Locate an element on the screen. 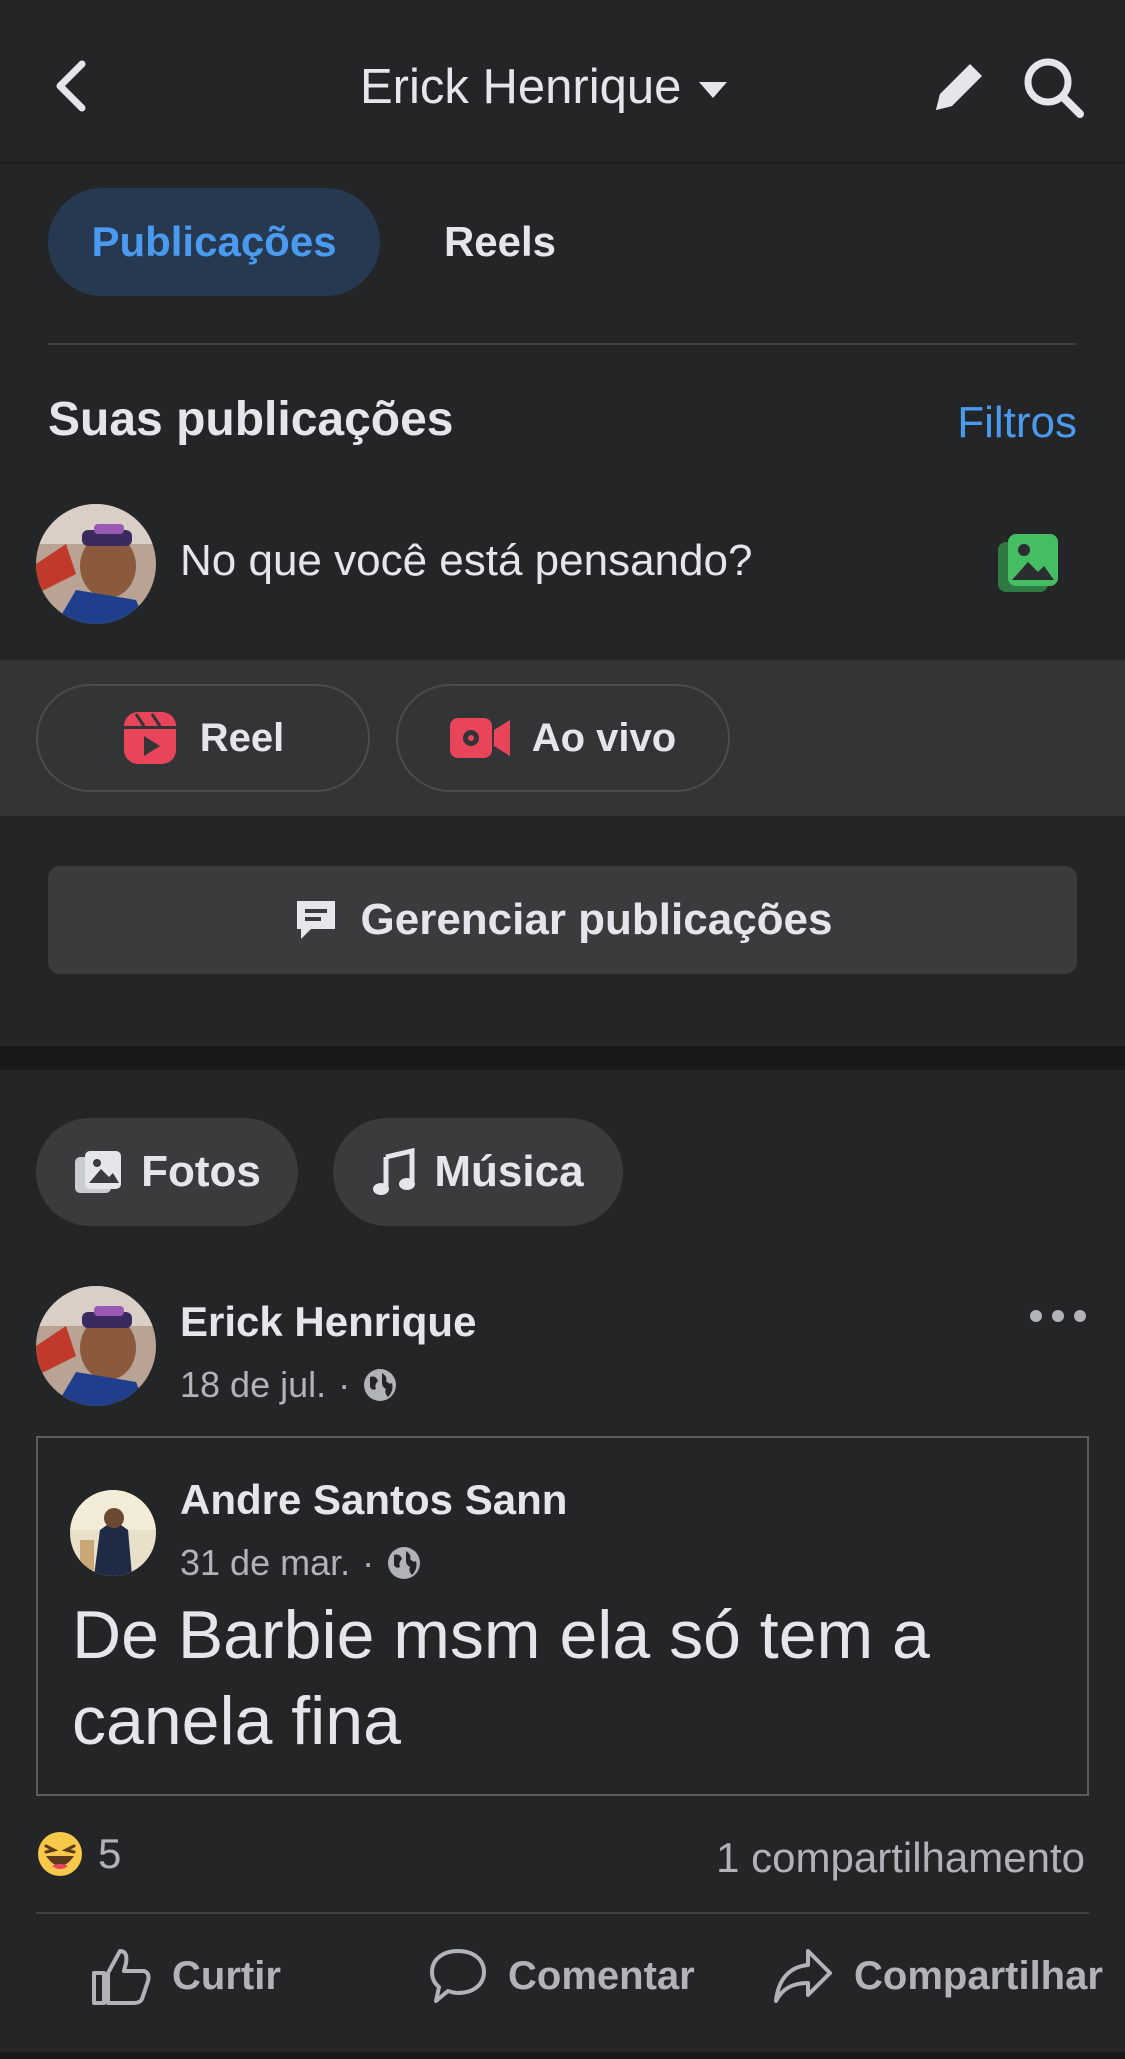  like-button: Curtir is located at coordinates (185, 1976).